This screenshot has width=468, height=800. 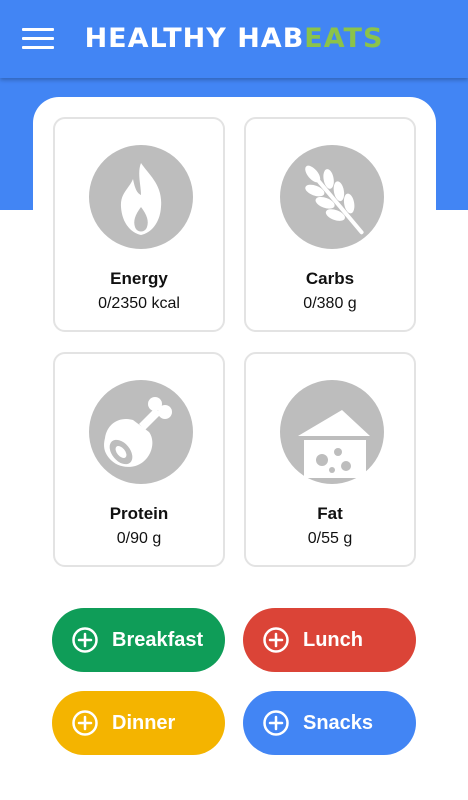 I want to click on nutrient-tile-protein: Protein 0/90 g, so click(x=139, y=459).